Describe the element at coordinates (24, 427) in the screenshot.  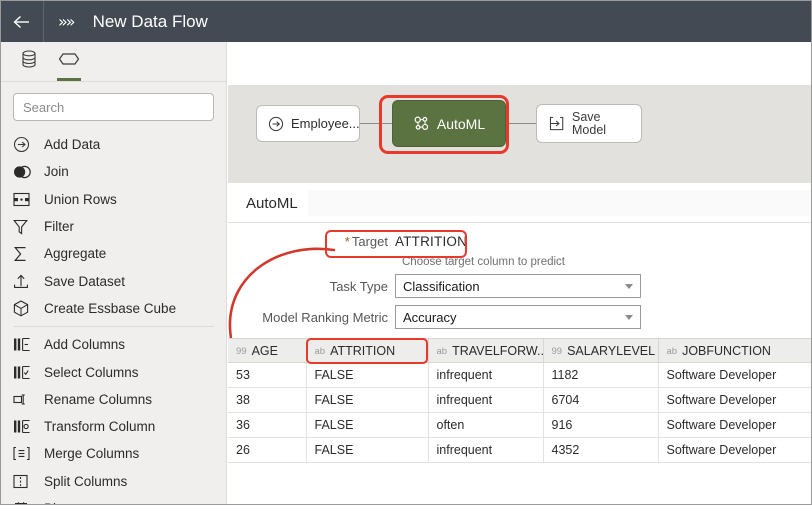
I see `transform-column-icon` at that location.